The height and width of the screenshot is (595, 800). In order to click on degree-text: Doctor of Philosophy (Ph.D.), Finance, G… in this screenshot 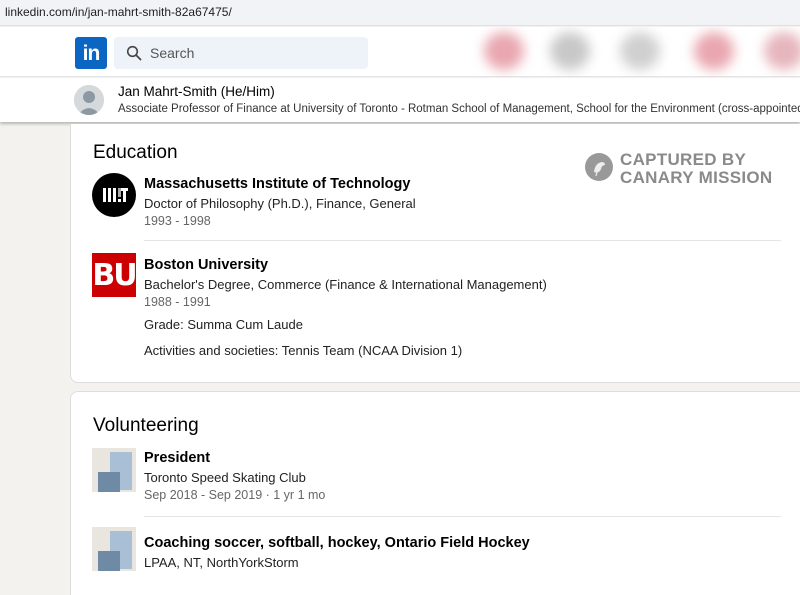, I will do `click(280, 203)`.